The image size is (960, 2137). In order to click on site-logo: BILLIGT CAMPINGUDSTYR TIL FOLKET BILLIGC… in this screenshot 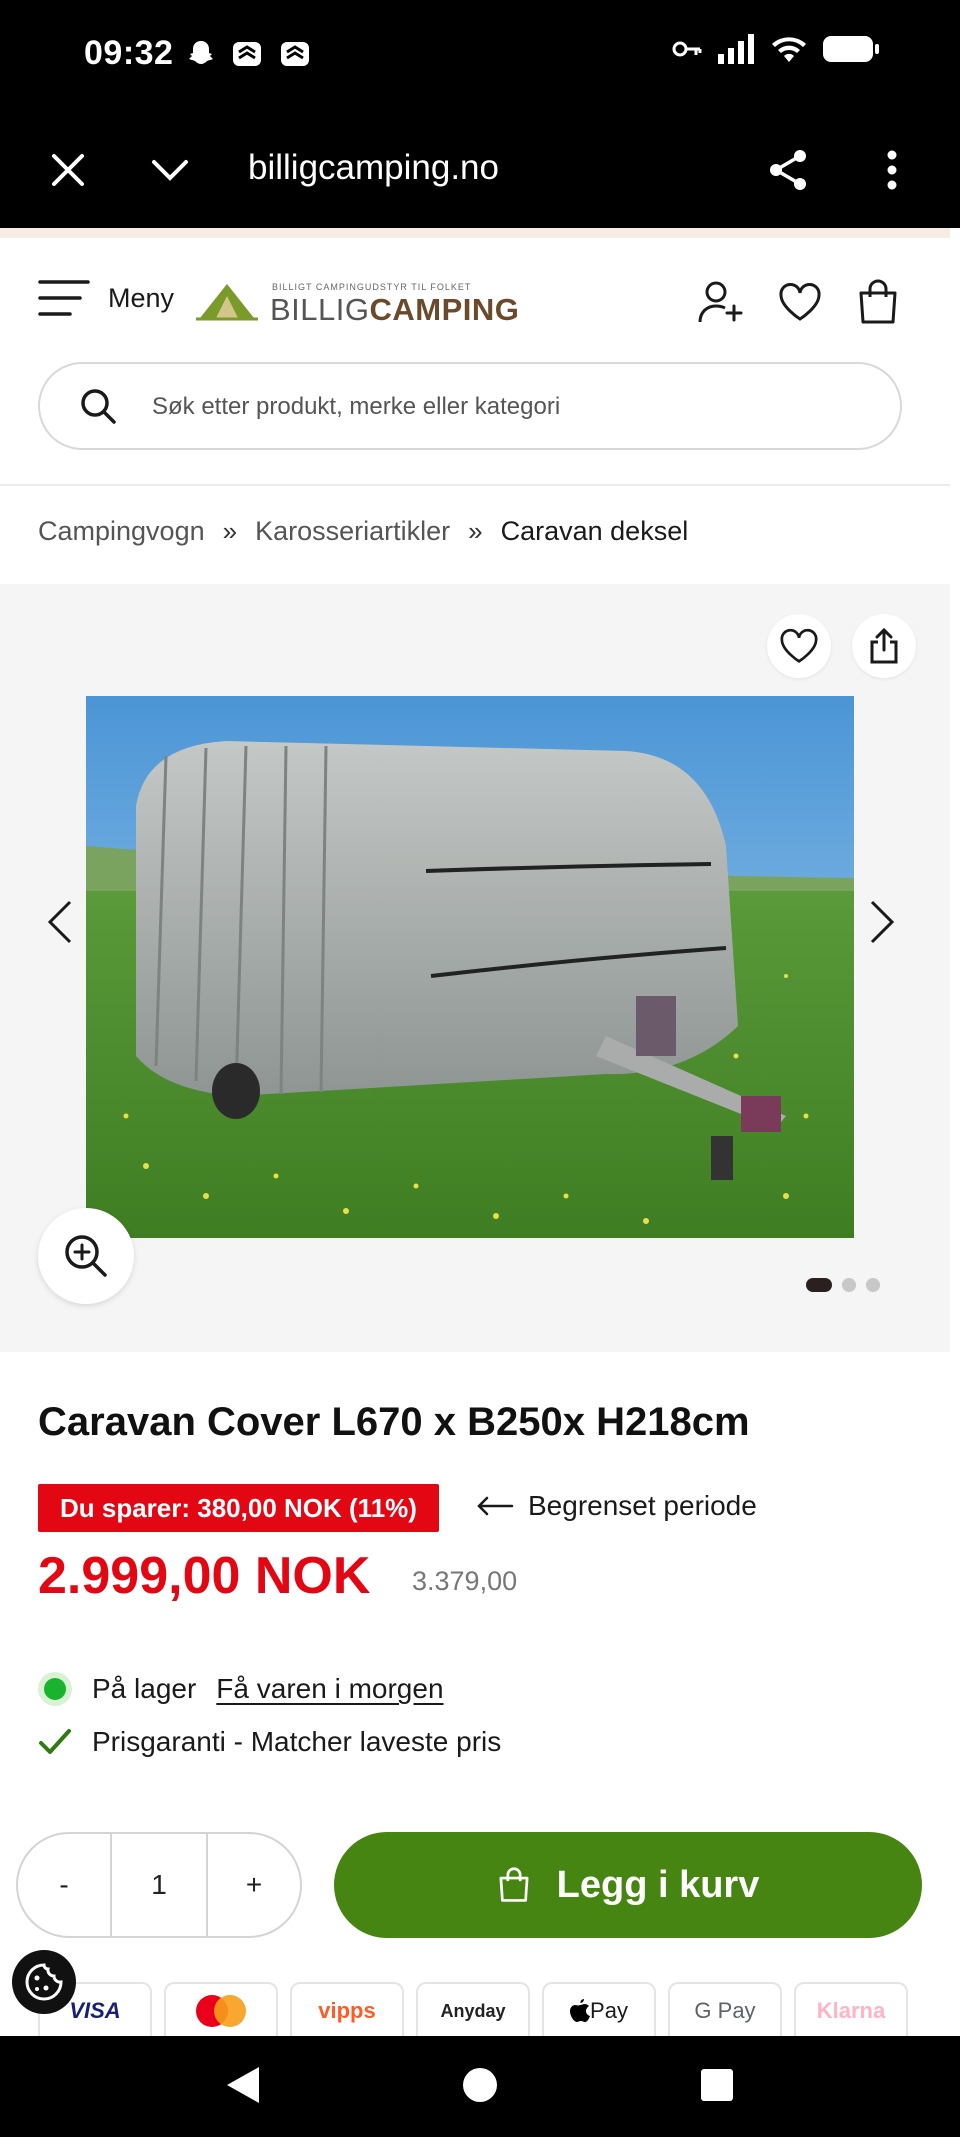, I will do `click(357, 302)`.